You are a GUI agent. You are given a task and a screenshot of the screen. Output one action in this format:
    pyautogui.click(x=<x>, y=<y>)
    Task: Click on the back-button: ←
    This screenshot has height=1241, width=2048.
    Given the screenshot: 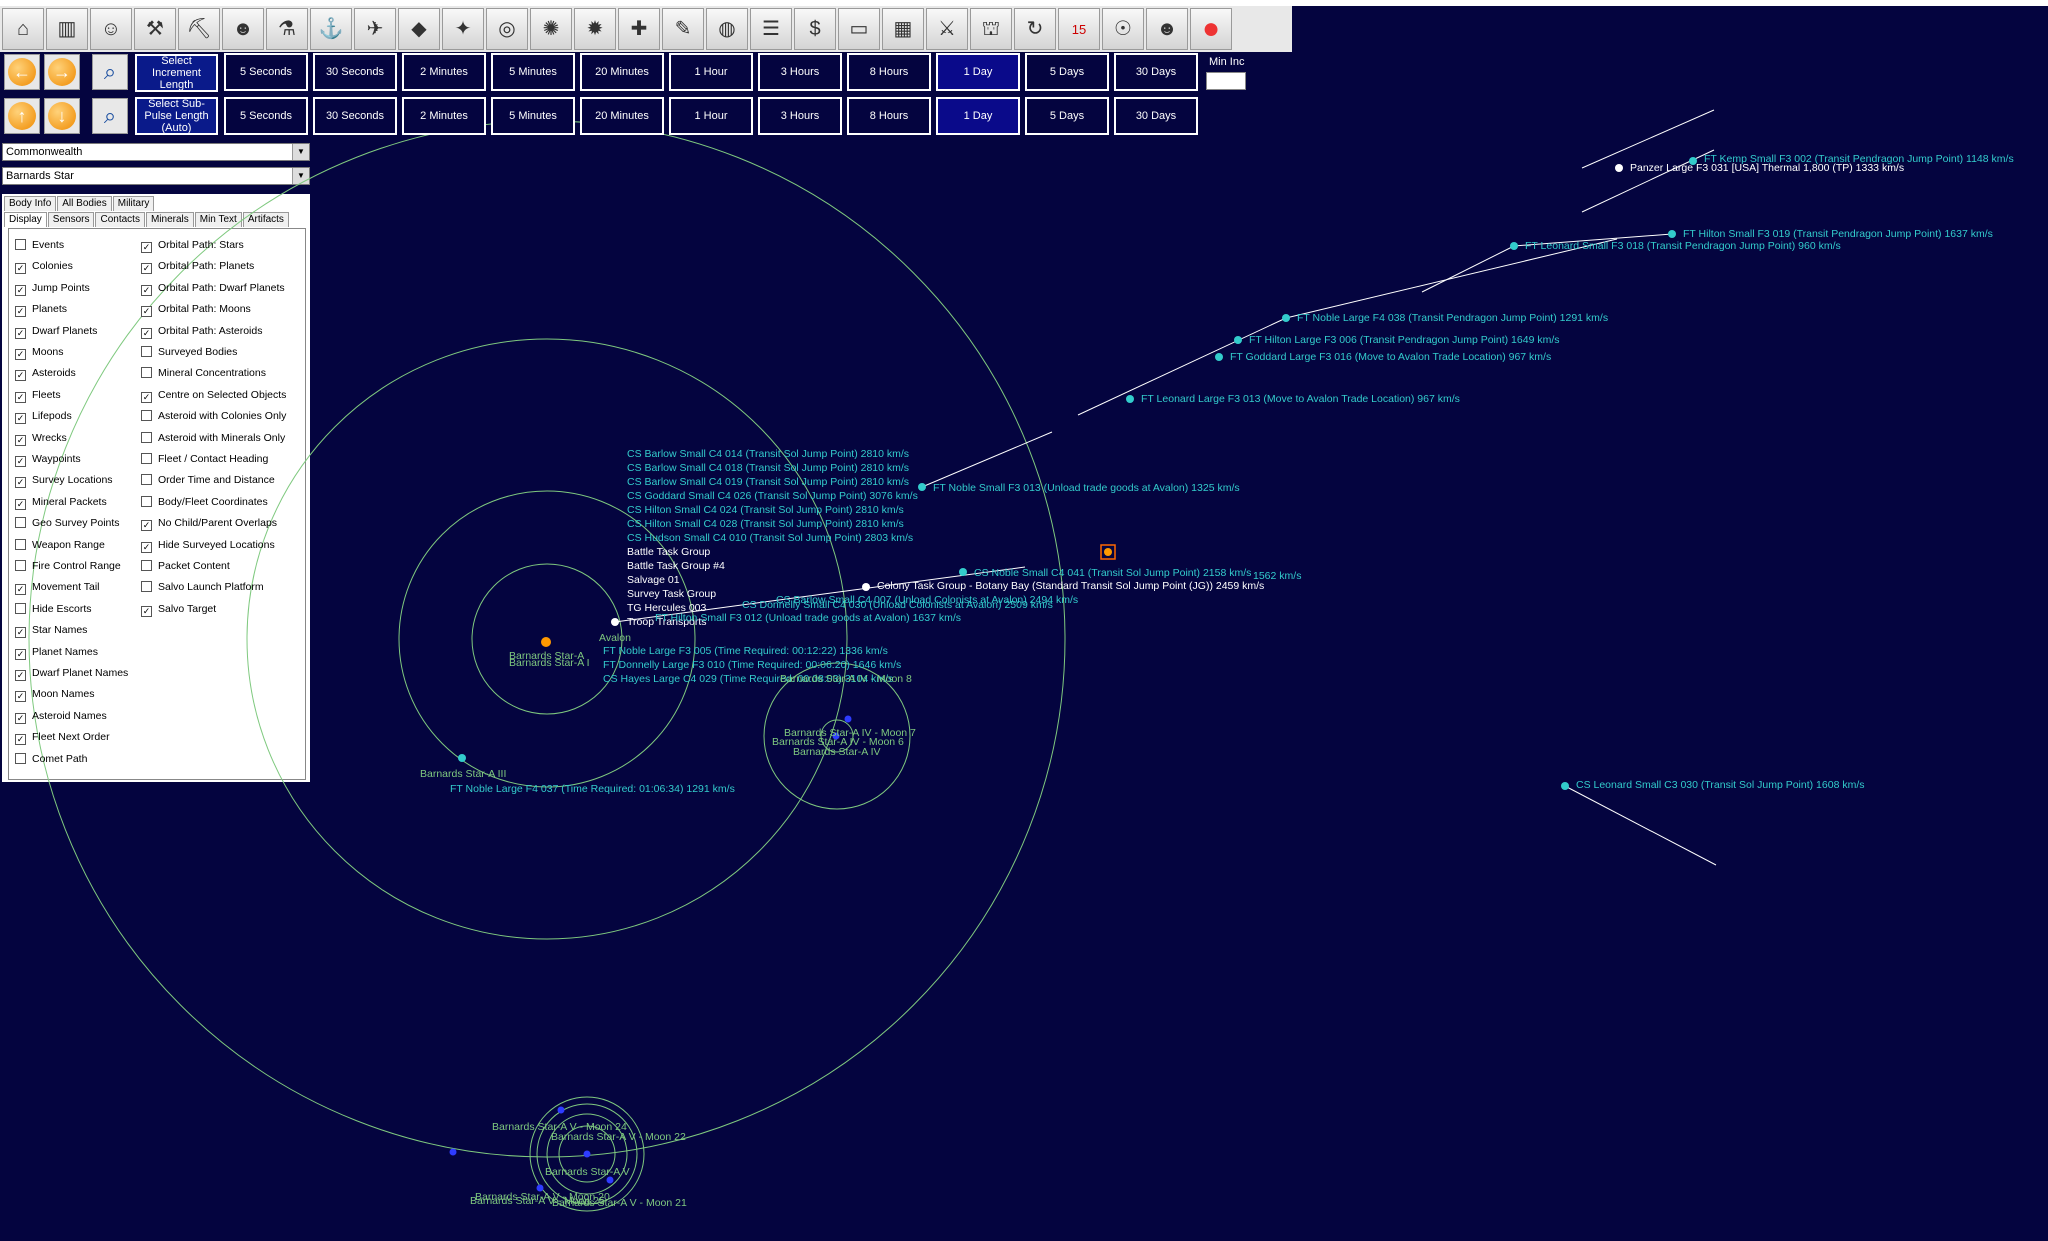 What is the action you would take?
    pyautogui.click(x=22, y=72)
    